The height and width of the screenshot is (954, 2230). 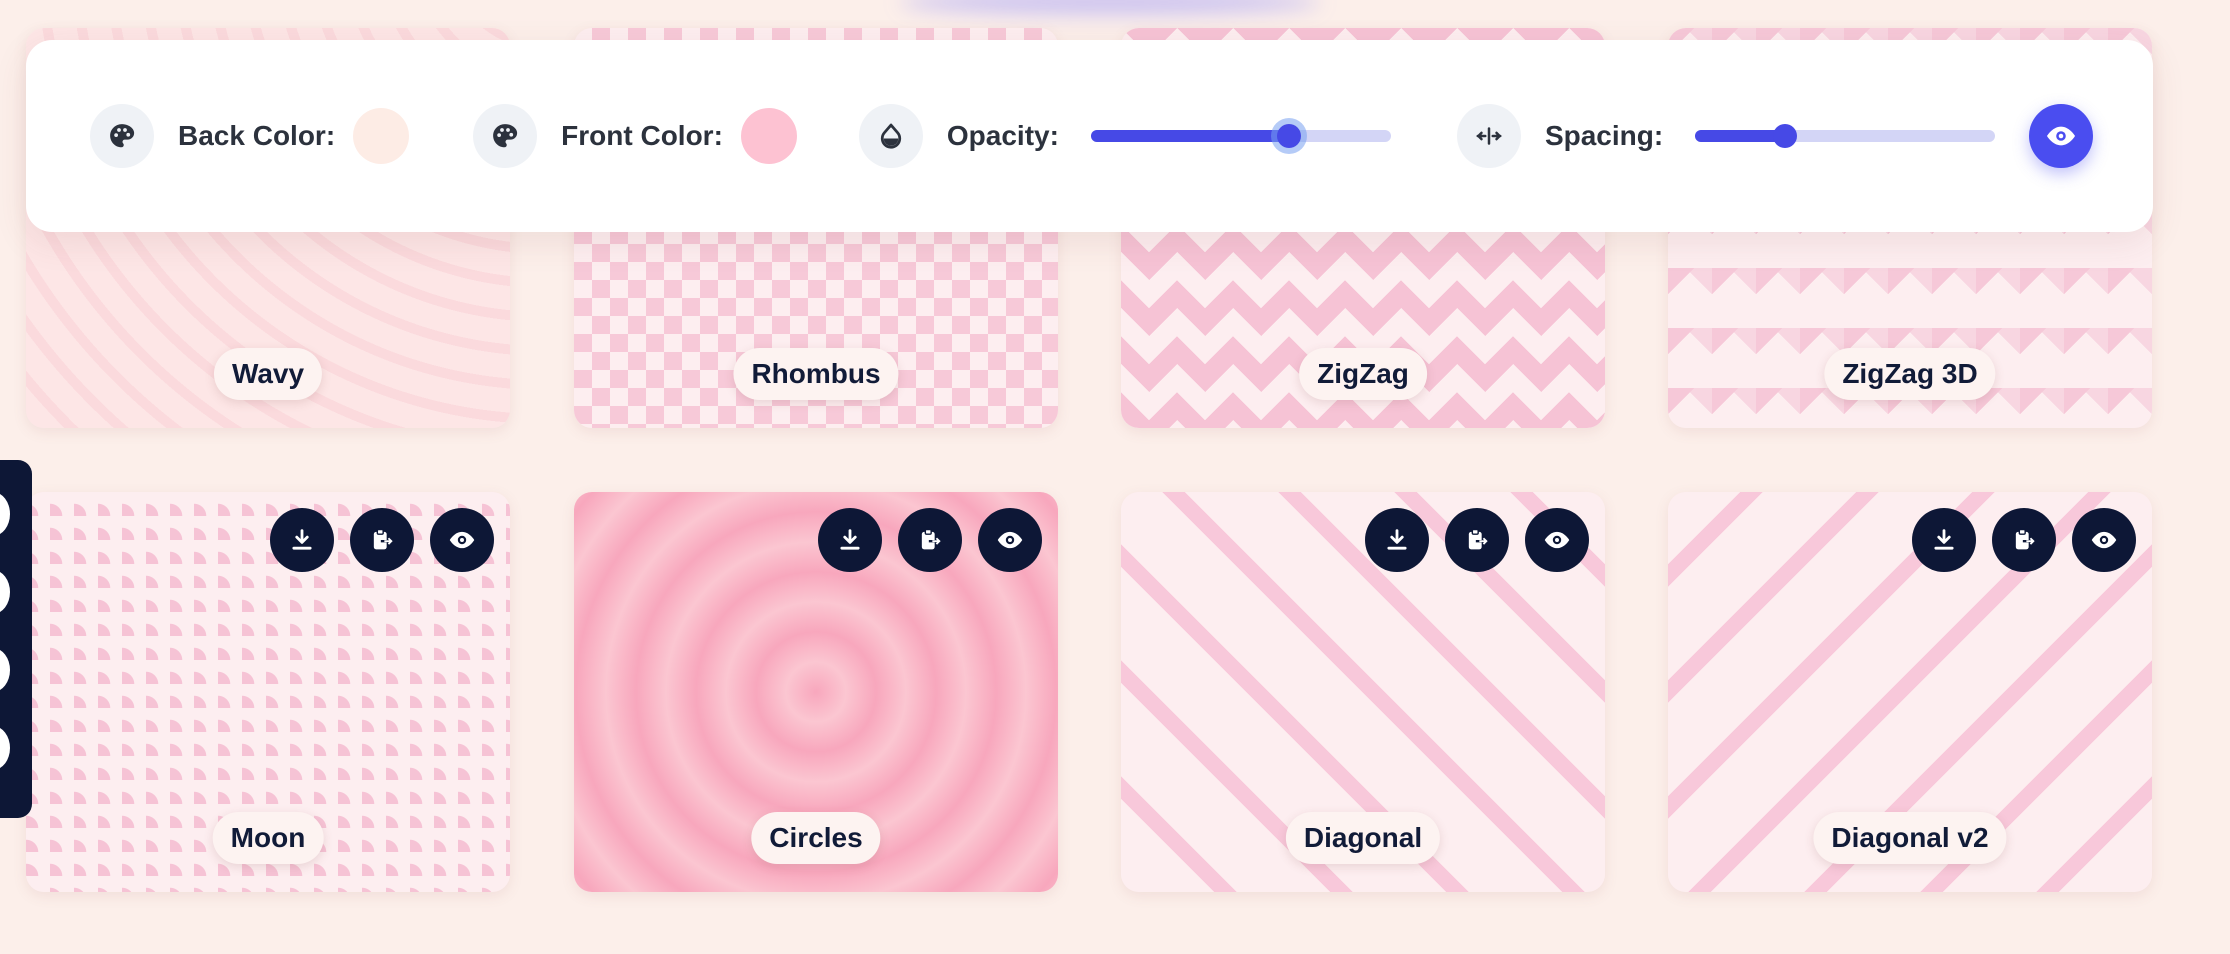 I want to click on pattern-card-diagonal: Diagonal, so click(x=1363, y=692).